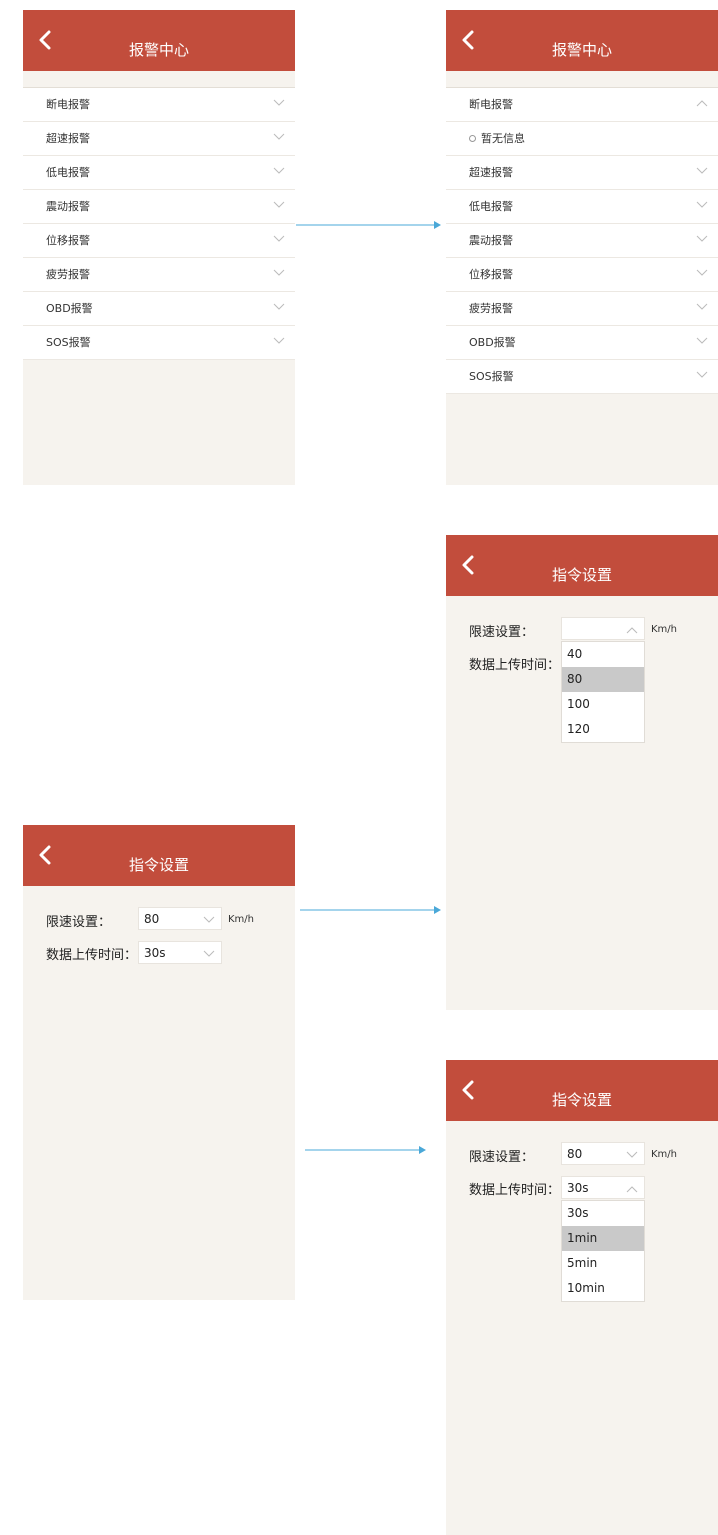 The image size is (718, 1535). What do you see at coordinates (582, 139) in the screenshot?
I see `alarm-empty-message: 暂无信息` at bounding box center [582, 139].